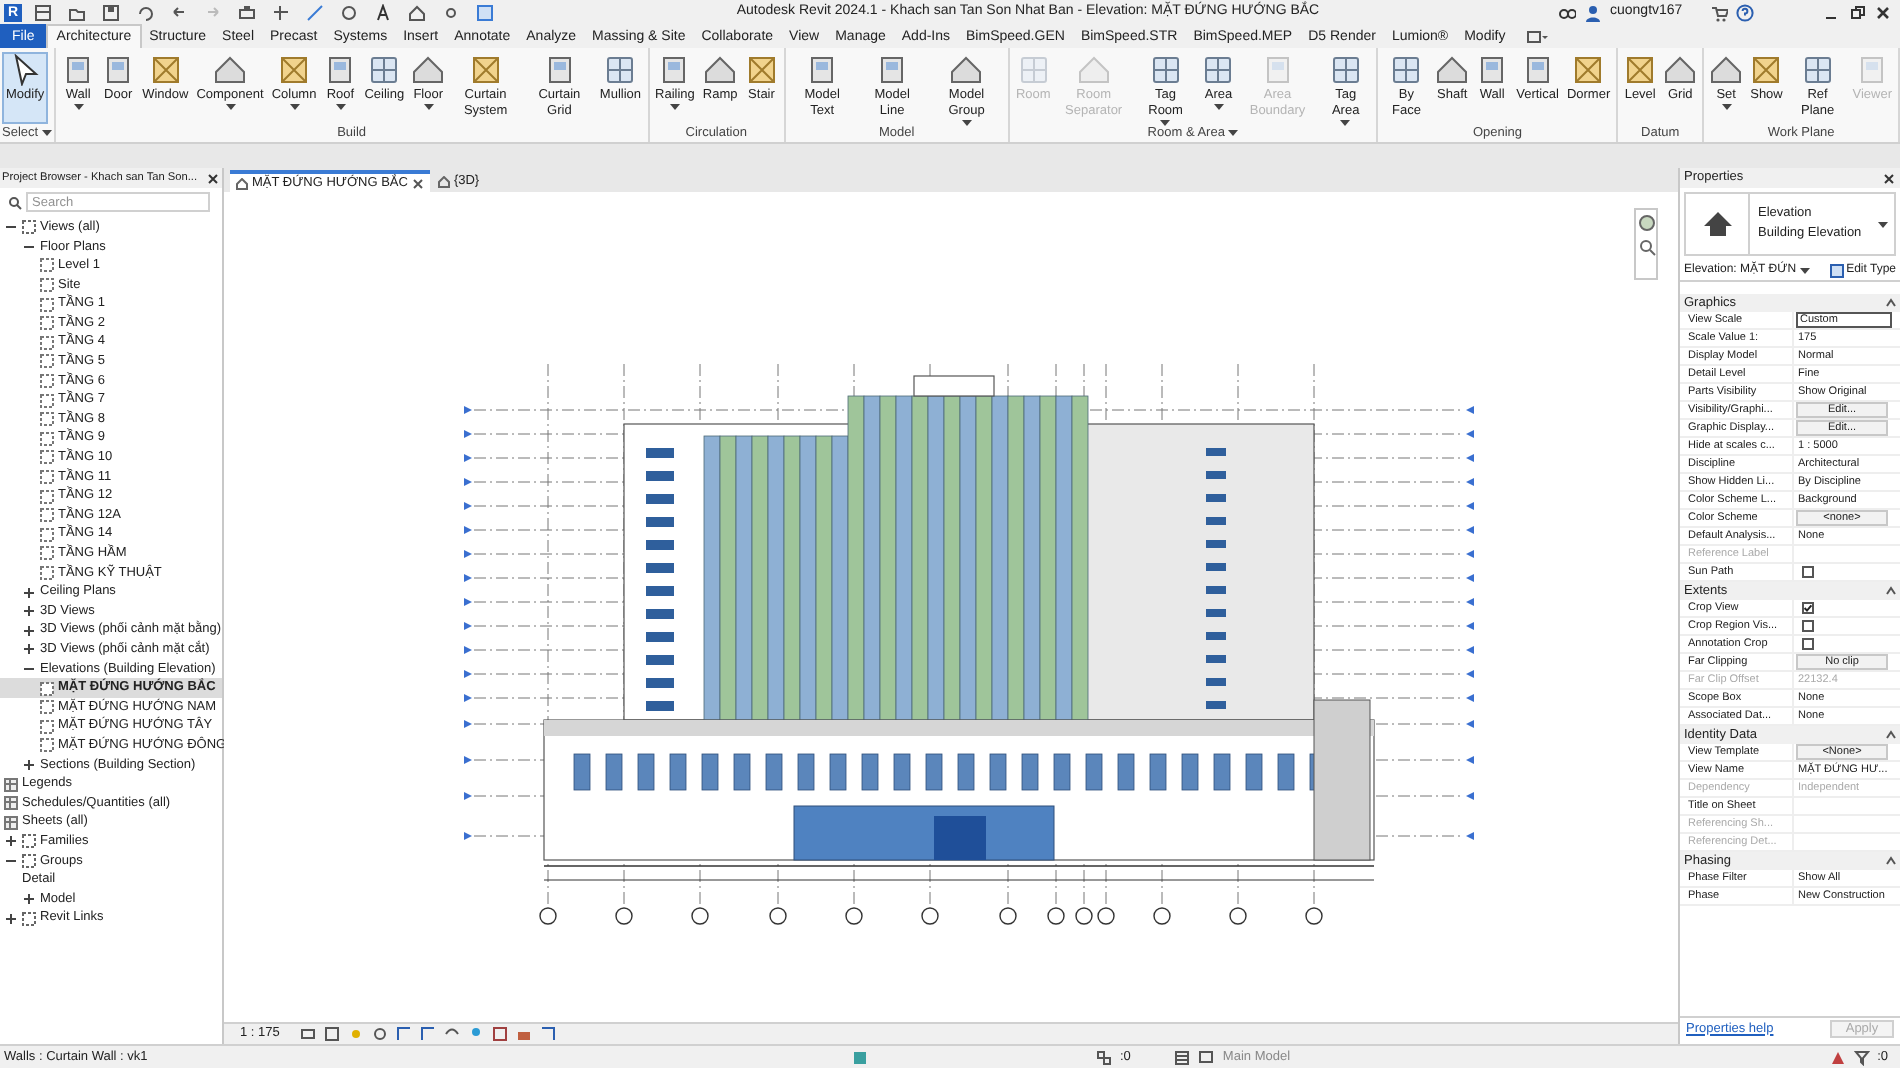 The width and height of the screenshot is (1900, 1068). Describe the element at coordinates (111, 12) in the screenshot. I see `save-icon` at that location.